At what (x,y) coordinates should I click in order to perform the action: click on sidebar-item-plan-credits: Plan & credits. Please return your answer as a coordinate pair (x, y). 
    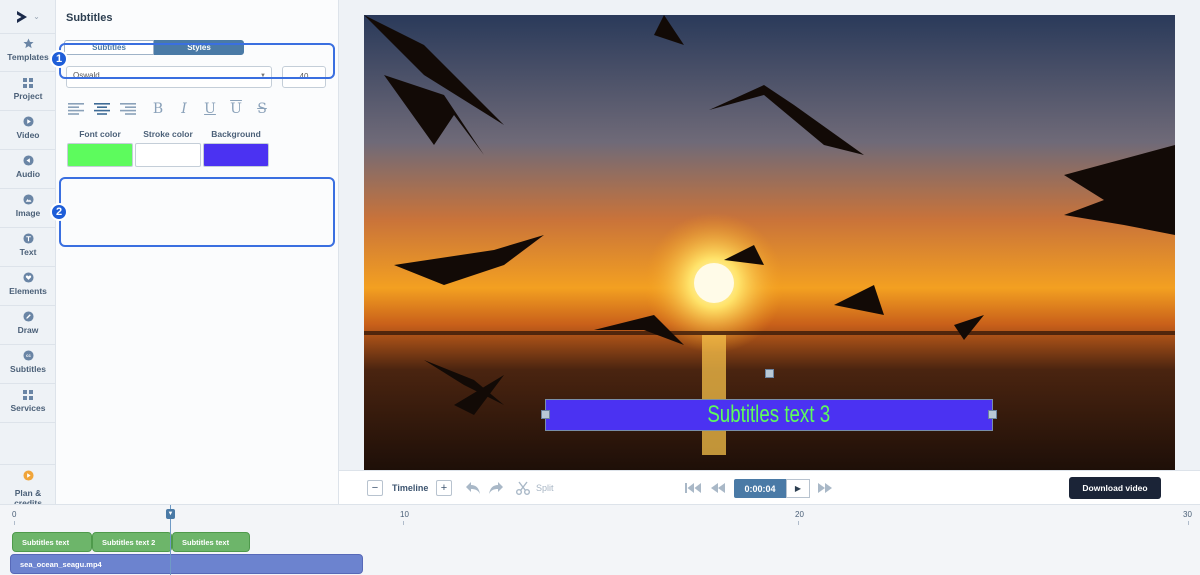
    Looking at the image, I should click on (28, 486).